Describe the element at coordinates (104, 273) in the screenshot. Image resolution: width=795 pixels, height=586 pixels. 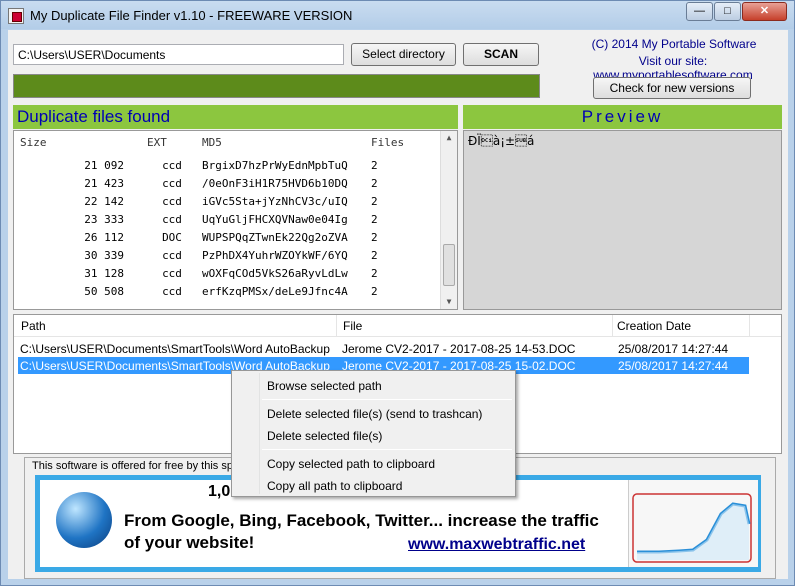
I see `row-size: 31 128` at that location.